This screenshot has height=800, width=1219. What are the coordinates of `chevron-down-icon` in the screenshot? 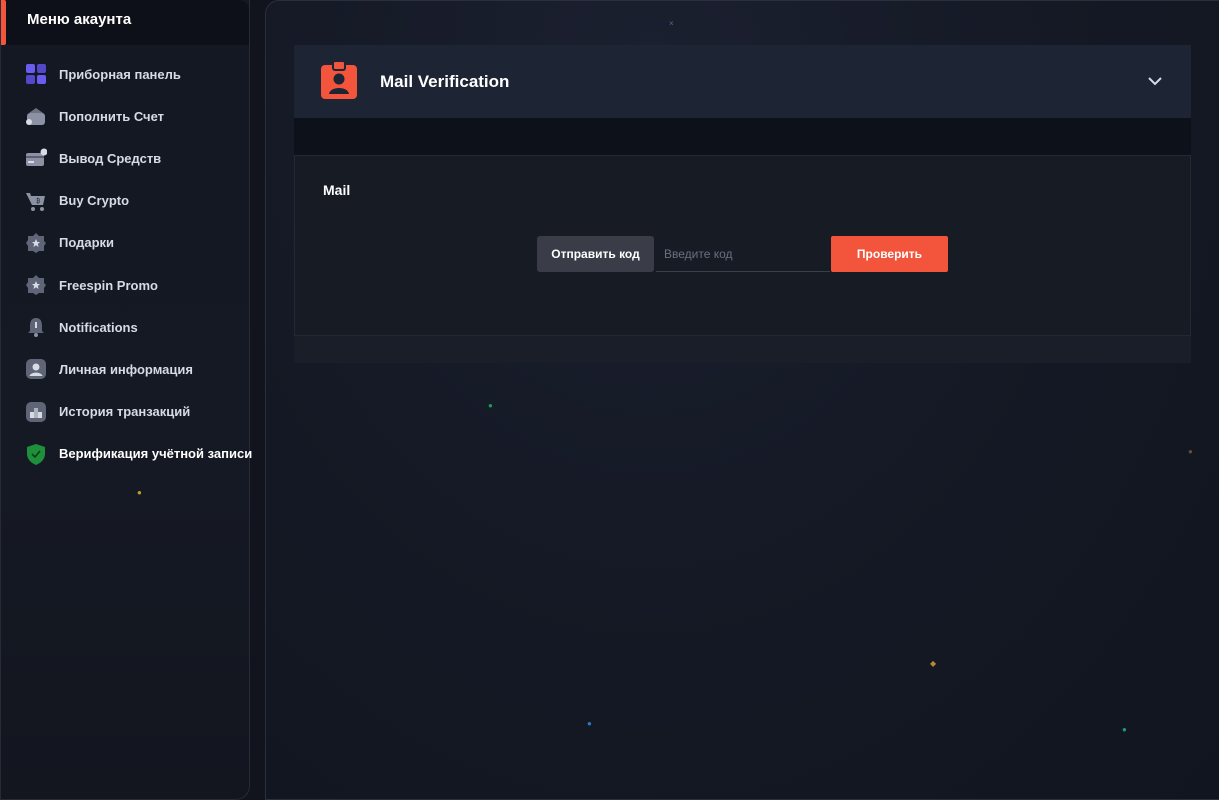 It's located at (1155, 81).